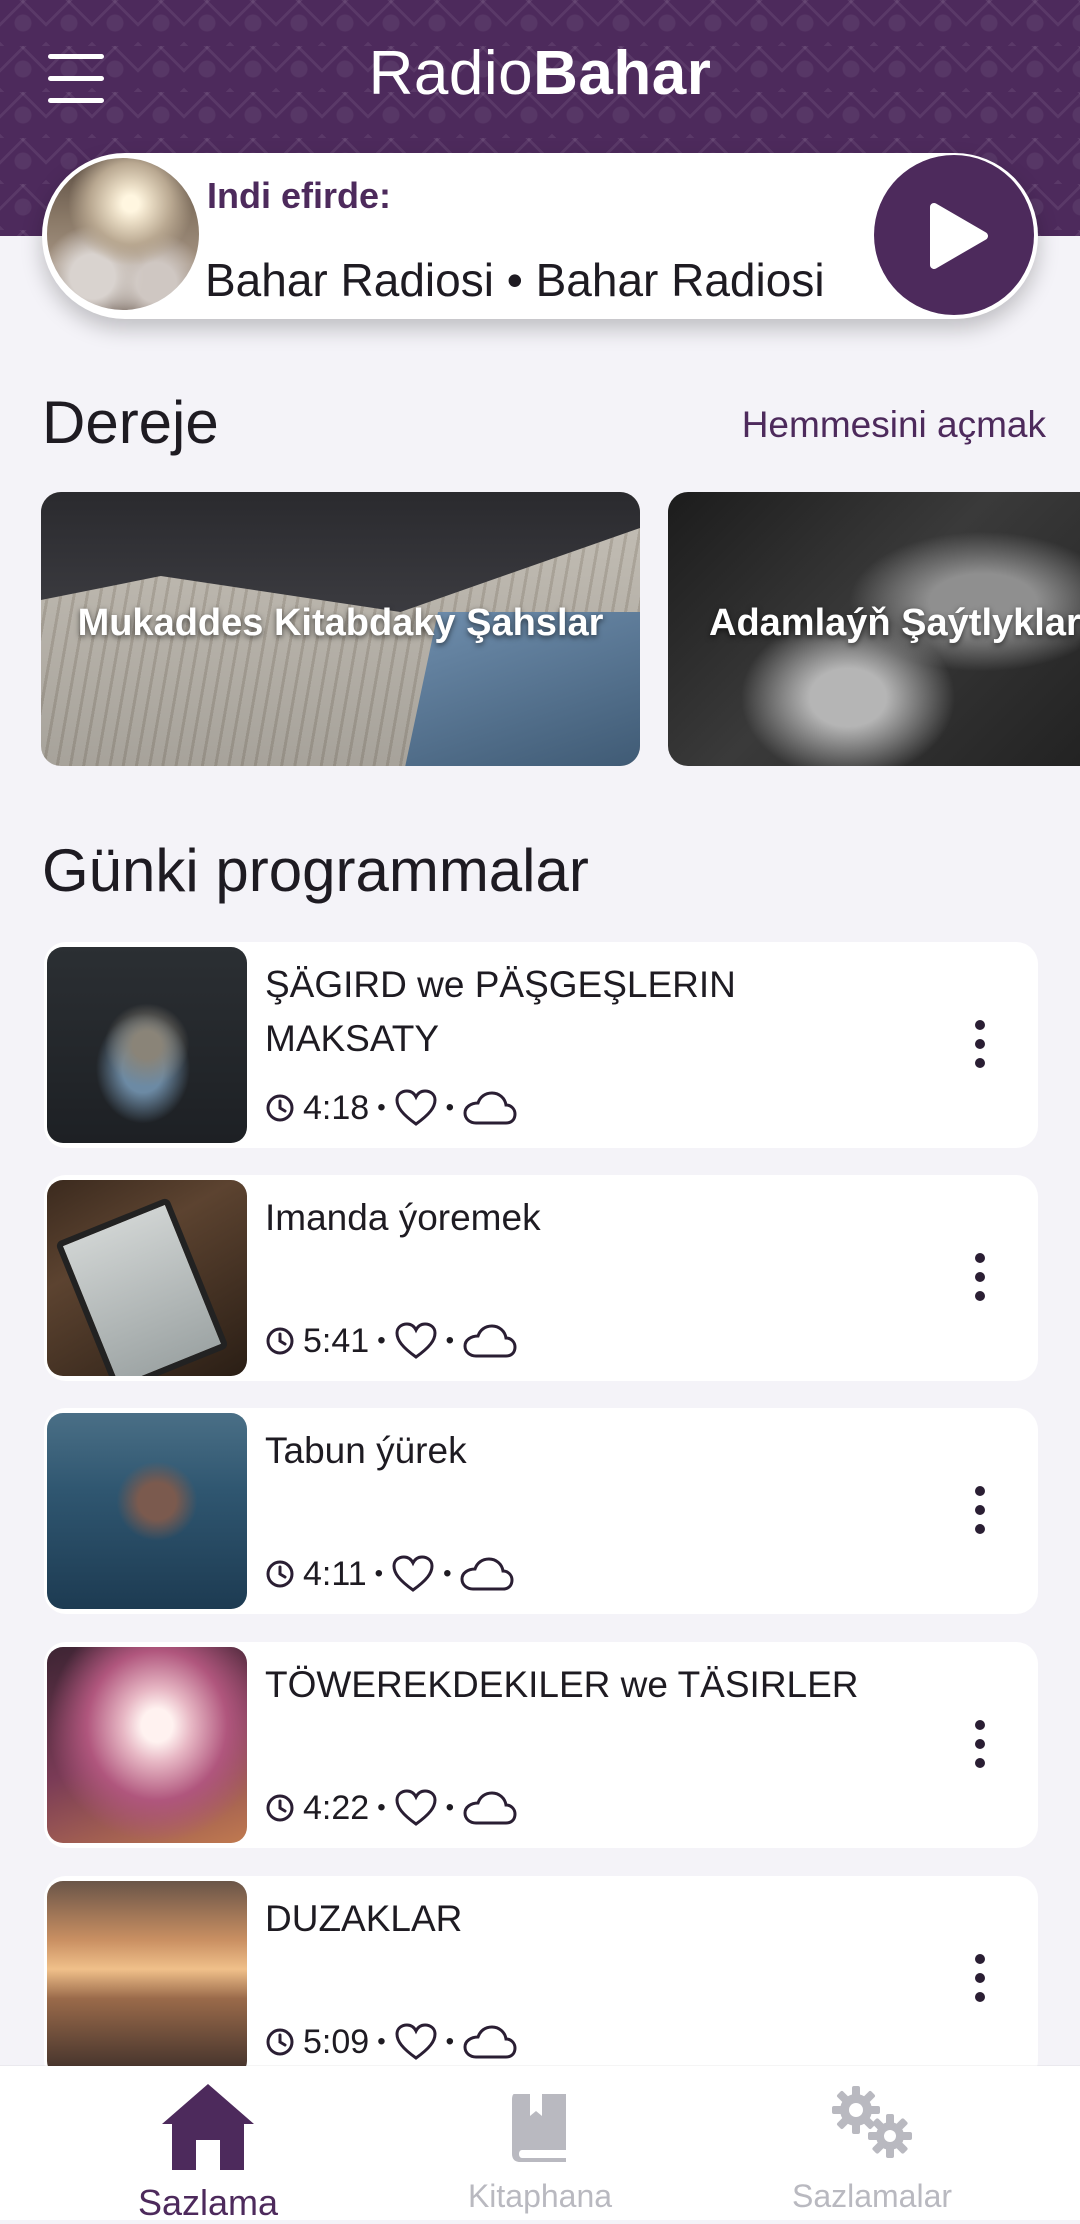 This screenshot has height=2224, width=1080. What do you see at coordinates (403, 1217) in the screenshot?
I see `program-title: Imanda ýoremek` at bounding box center [403, 1217].